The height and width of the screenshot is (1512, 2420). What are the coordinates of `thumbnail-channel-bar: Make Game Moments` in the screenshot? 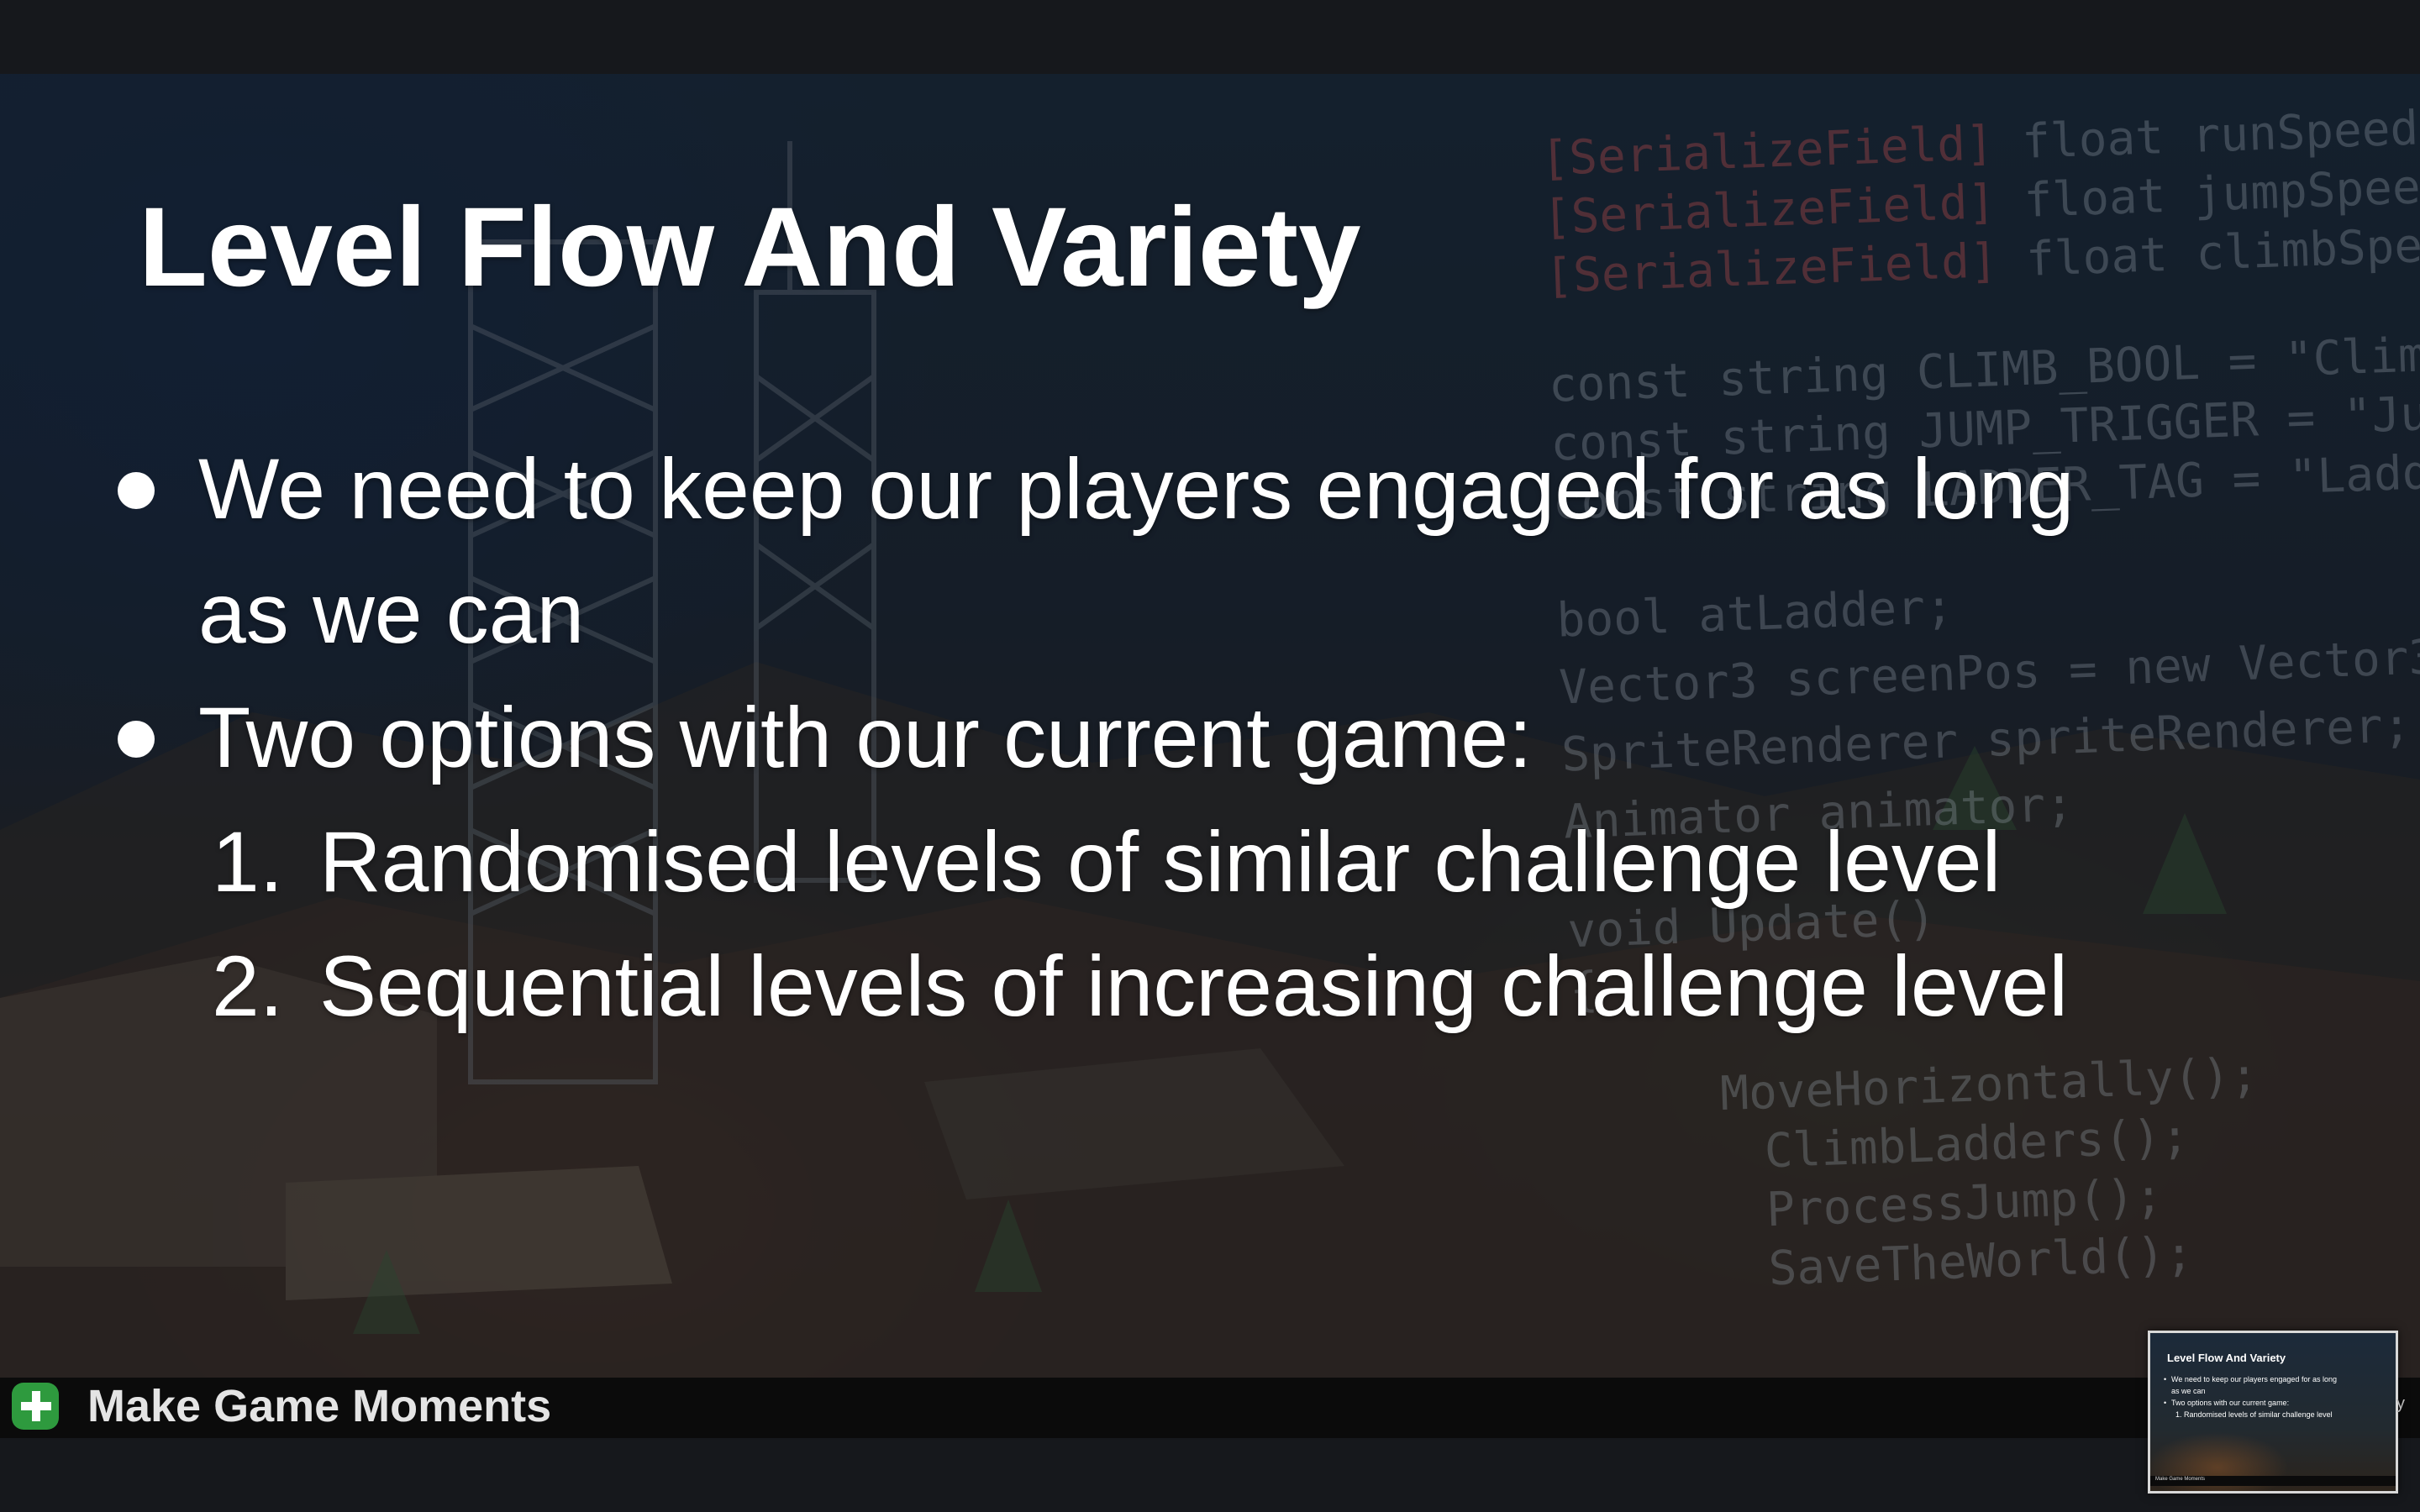 It's located at (2273, 1481).